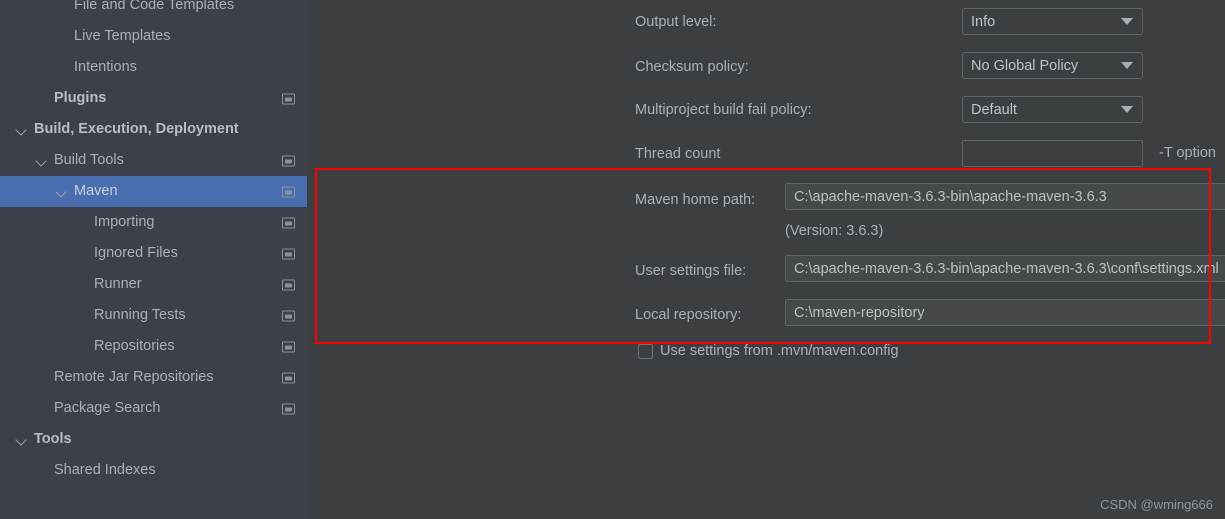  Describe the element at coordinates (118, 284) in the screenshot. I see `sidebar-item-label: Runner` at that location.